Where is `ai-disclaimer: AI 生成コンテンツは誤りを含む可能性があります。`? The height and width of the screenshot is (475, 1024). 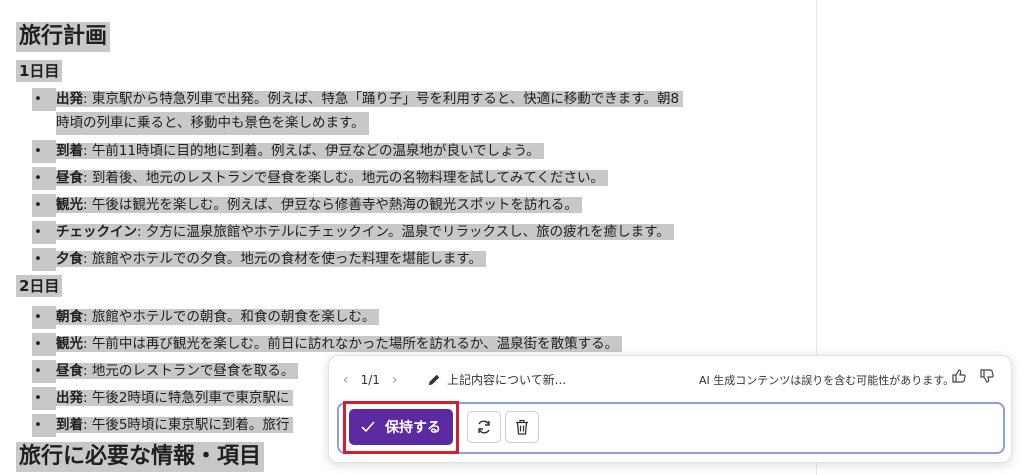 ai-disclaimer: AI 生成コンテンツは誤りを含む可能性があります。 is located at coordinates (827, 380).